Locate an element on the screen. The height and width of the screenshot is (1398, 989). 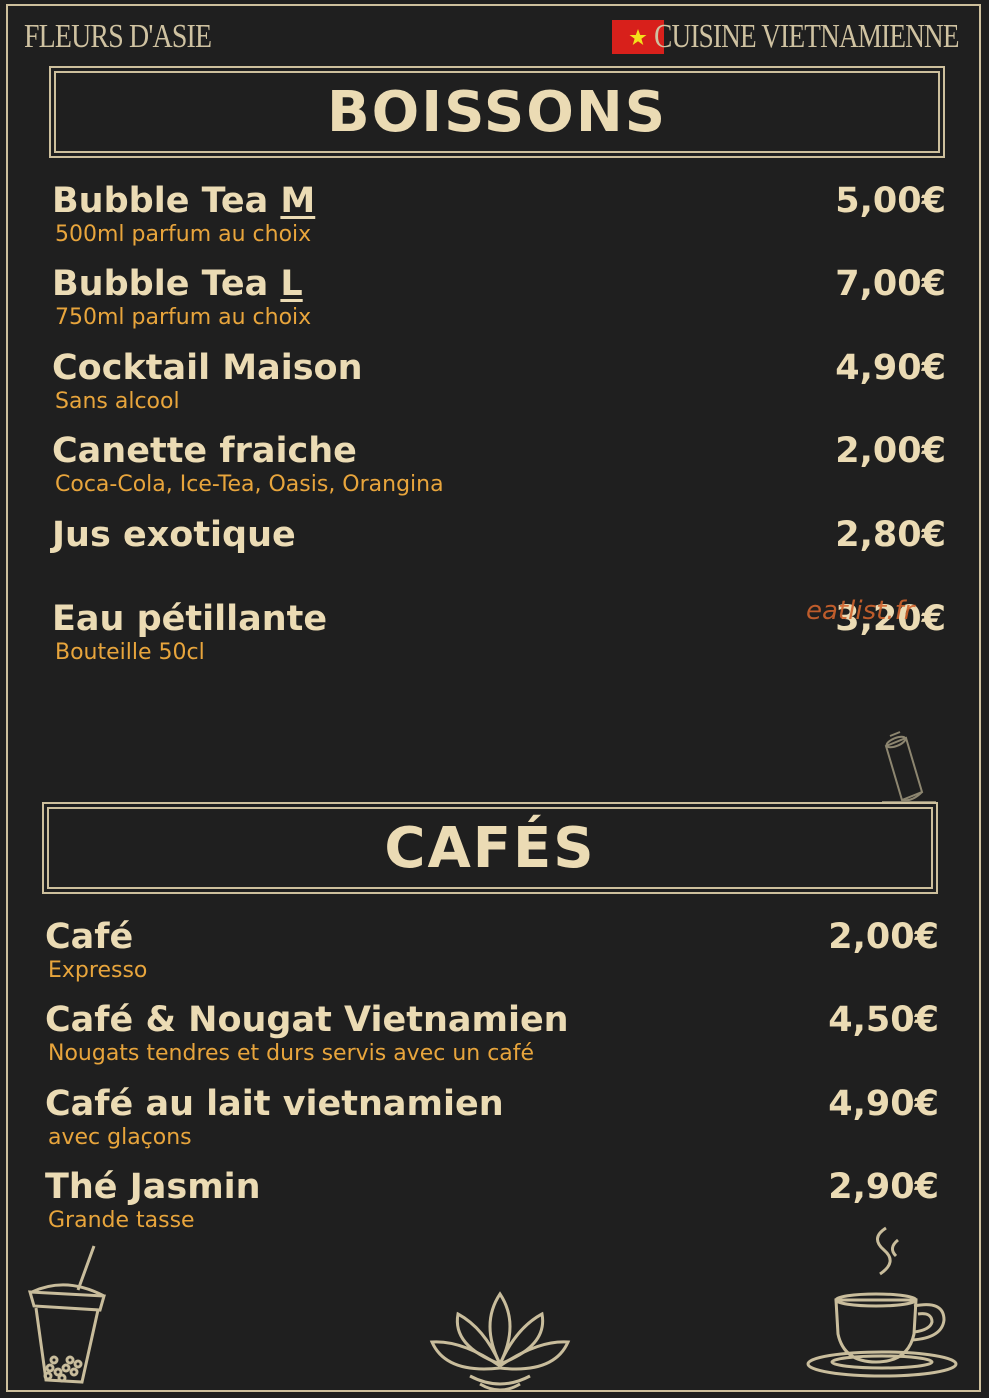
item-desc: Grande tasse is located at coordinates (121, 1220).